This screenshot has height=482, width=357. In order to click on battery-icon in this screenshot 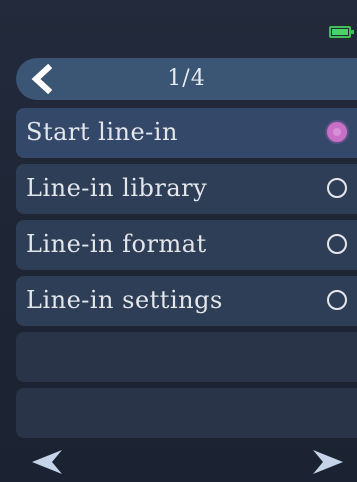, I will do `click(341, 32)`.